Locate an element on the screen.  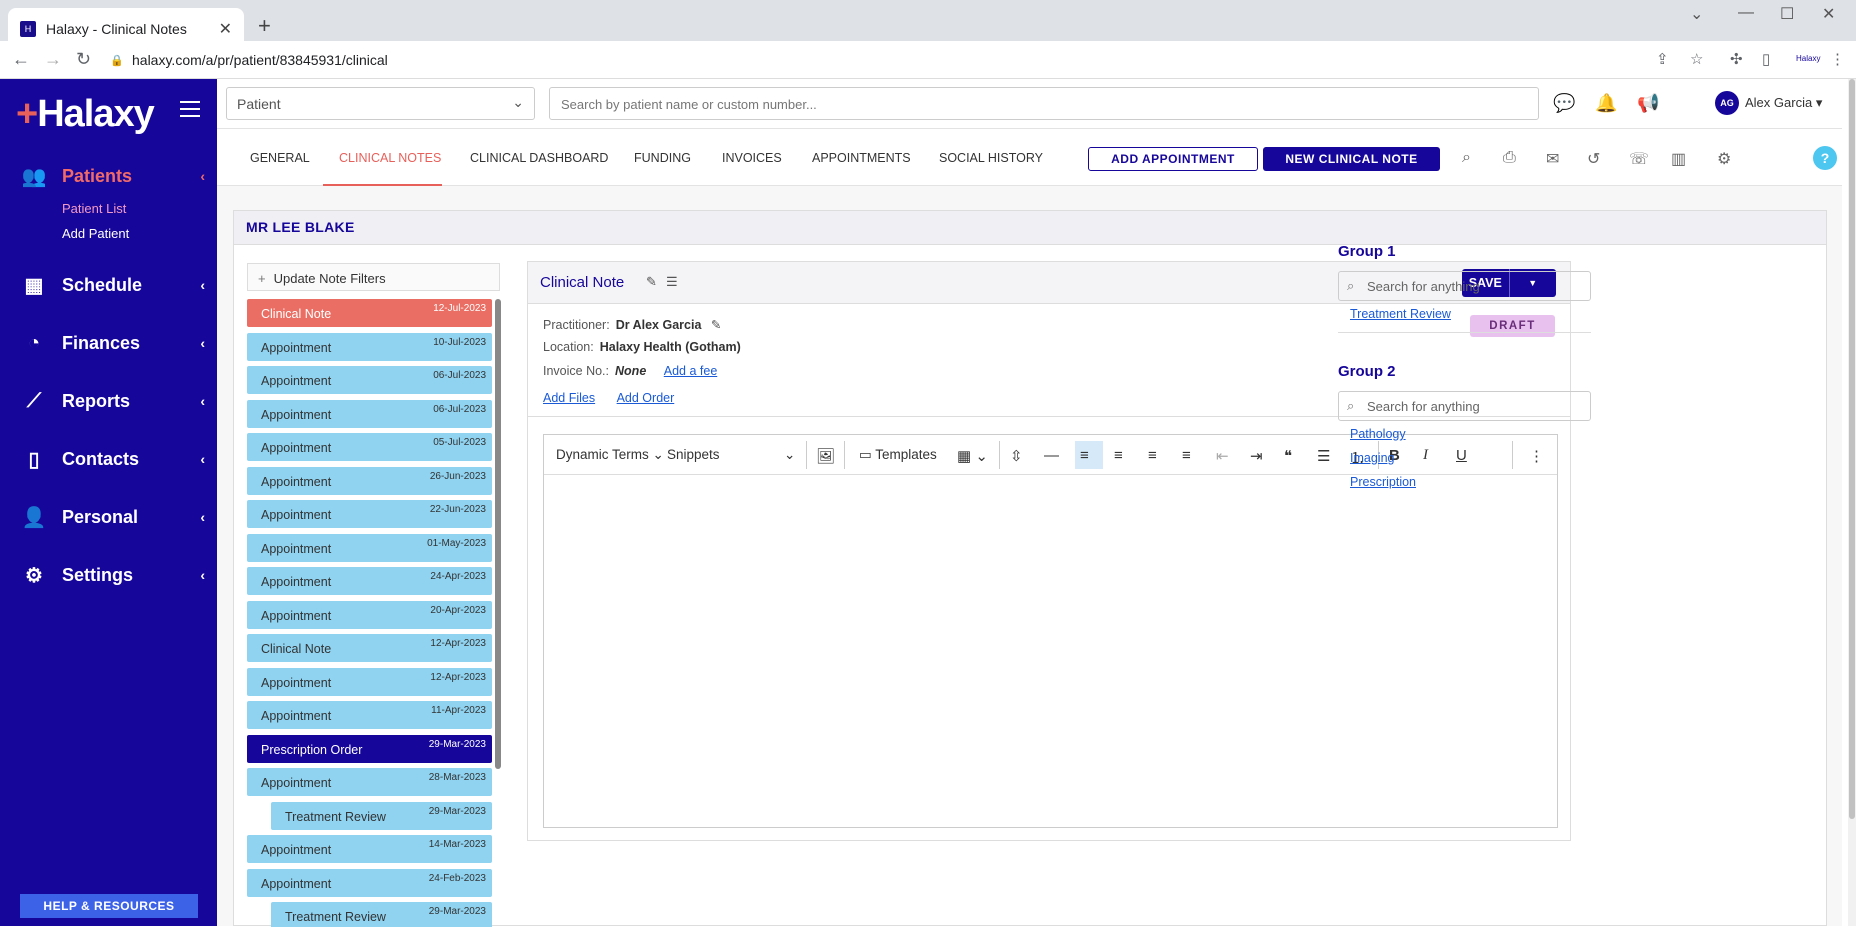
note-list-item: Appointment 12-Apr-2023 is located at coordinates (369, 681).